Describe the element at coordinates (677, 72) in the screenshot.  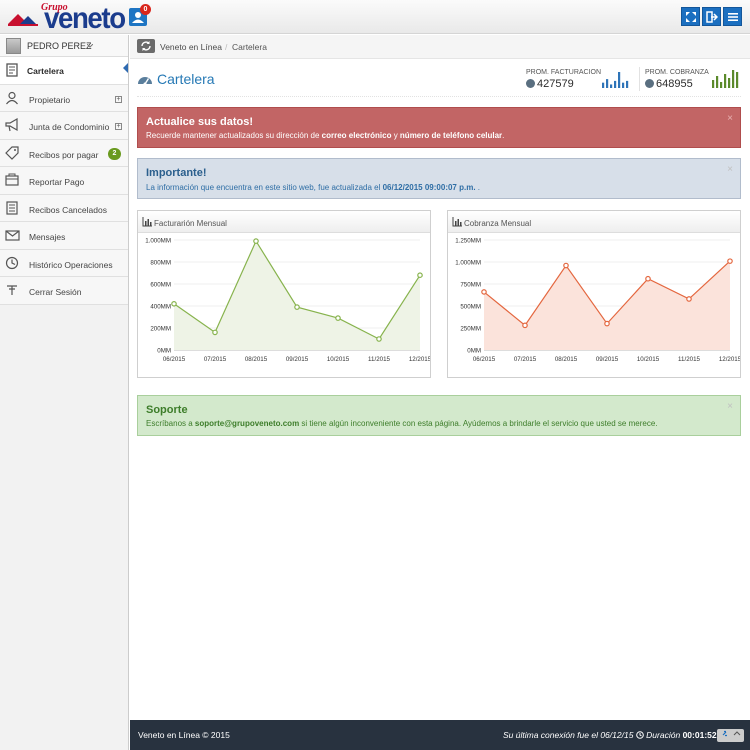
I see `stat-title: PROM. COBRANZA` at that location.